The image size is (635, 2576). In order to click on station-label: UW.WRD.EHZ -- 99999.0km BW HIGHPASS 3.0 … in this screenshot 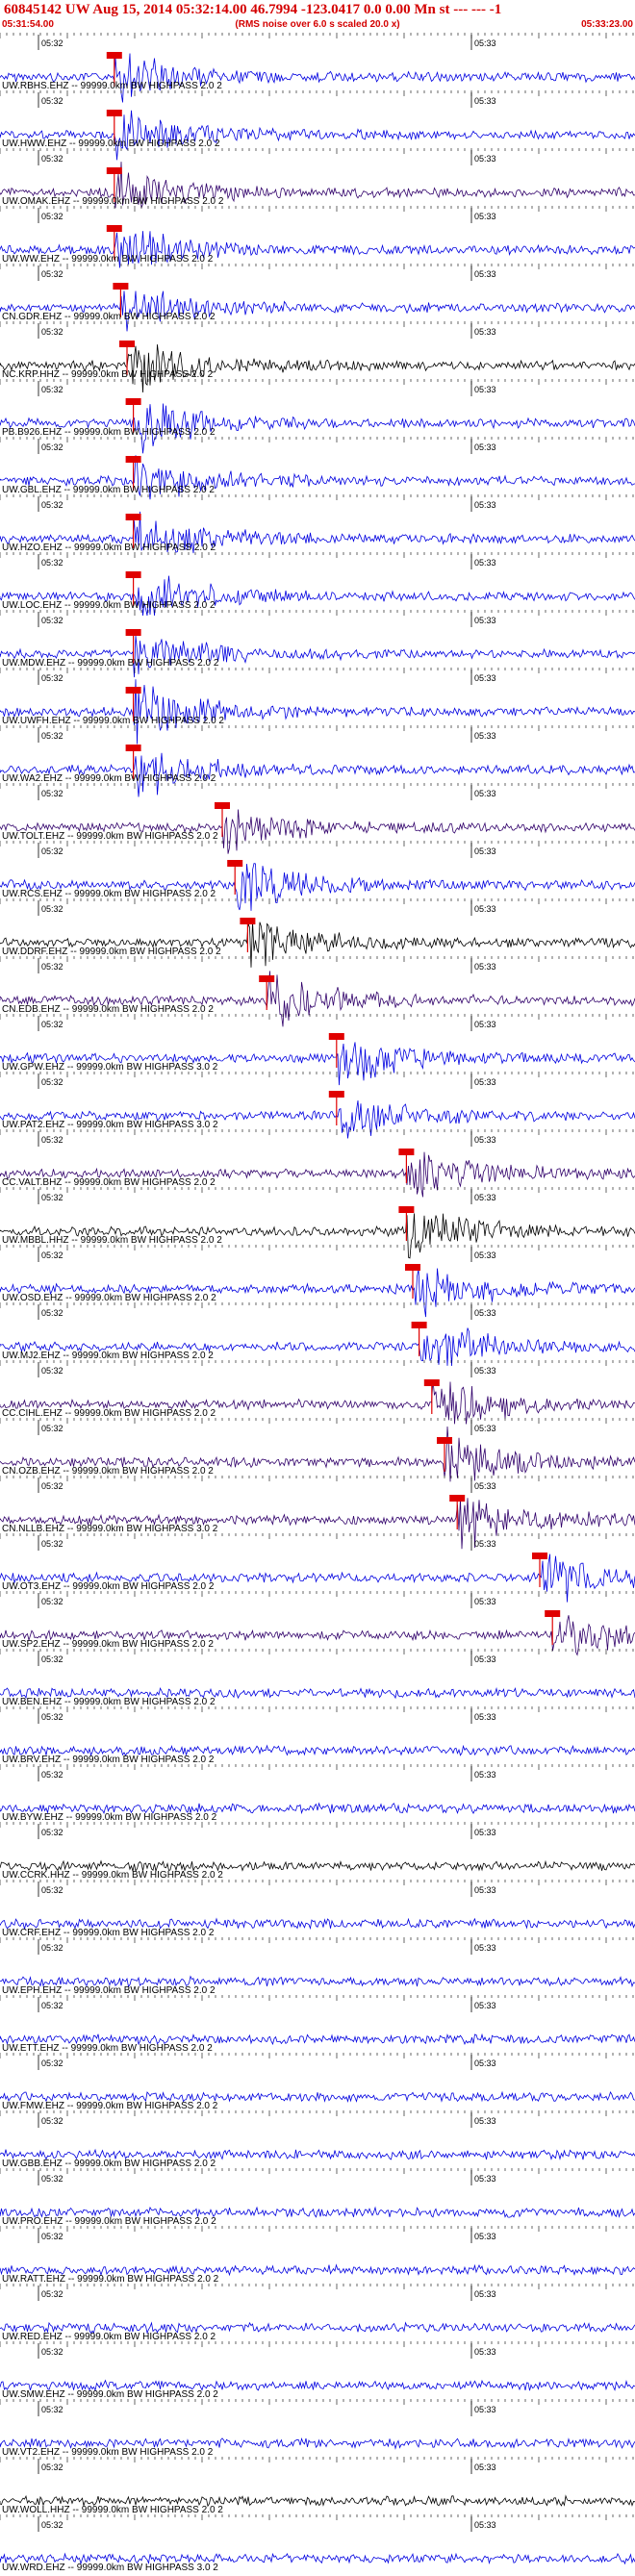, I will do `click(110, 2568)`.